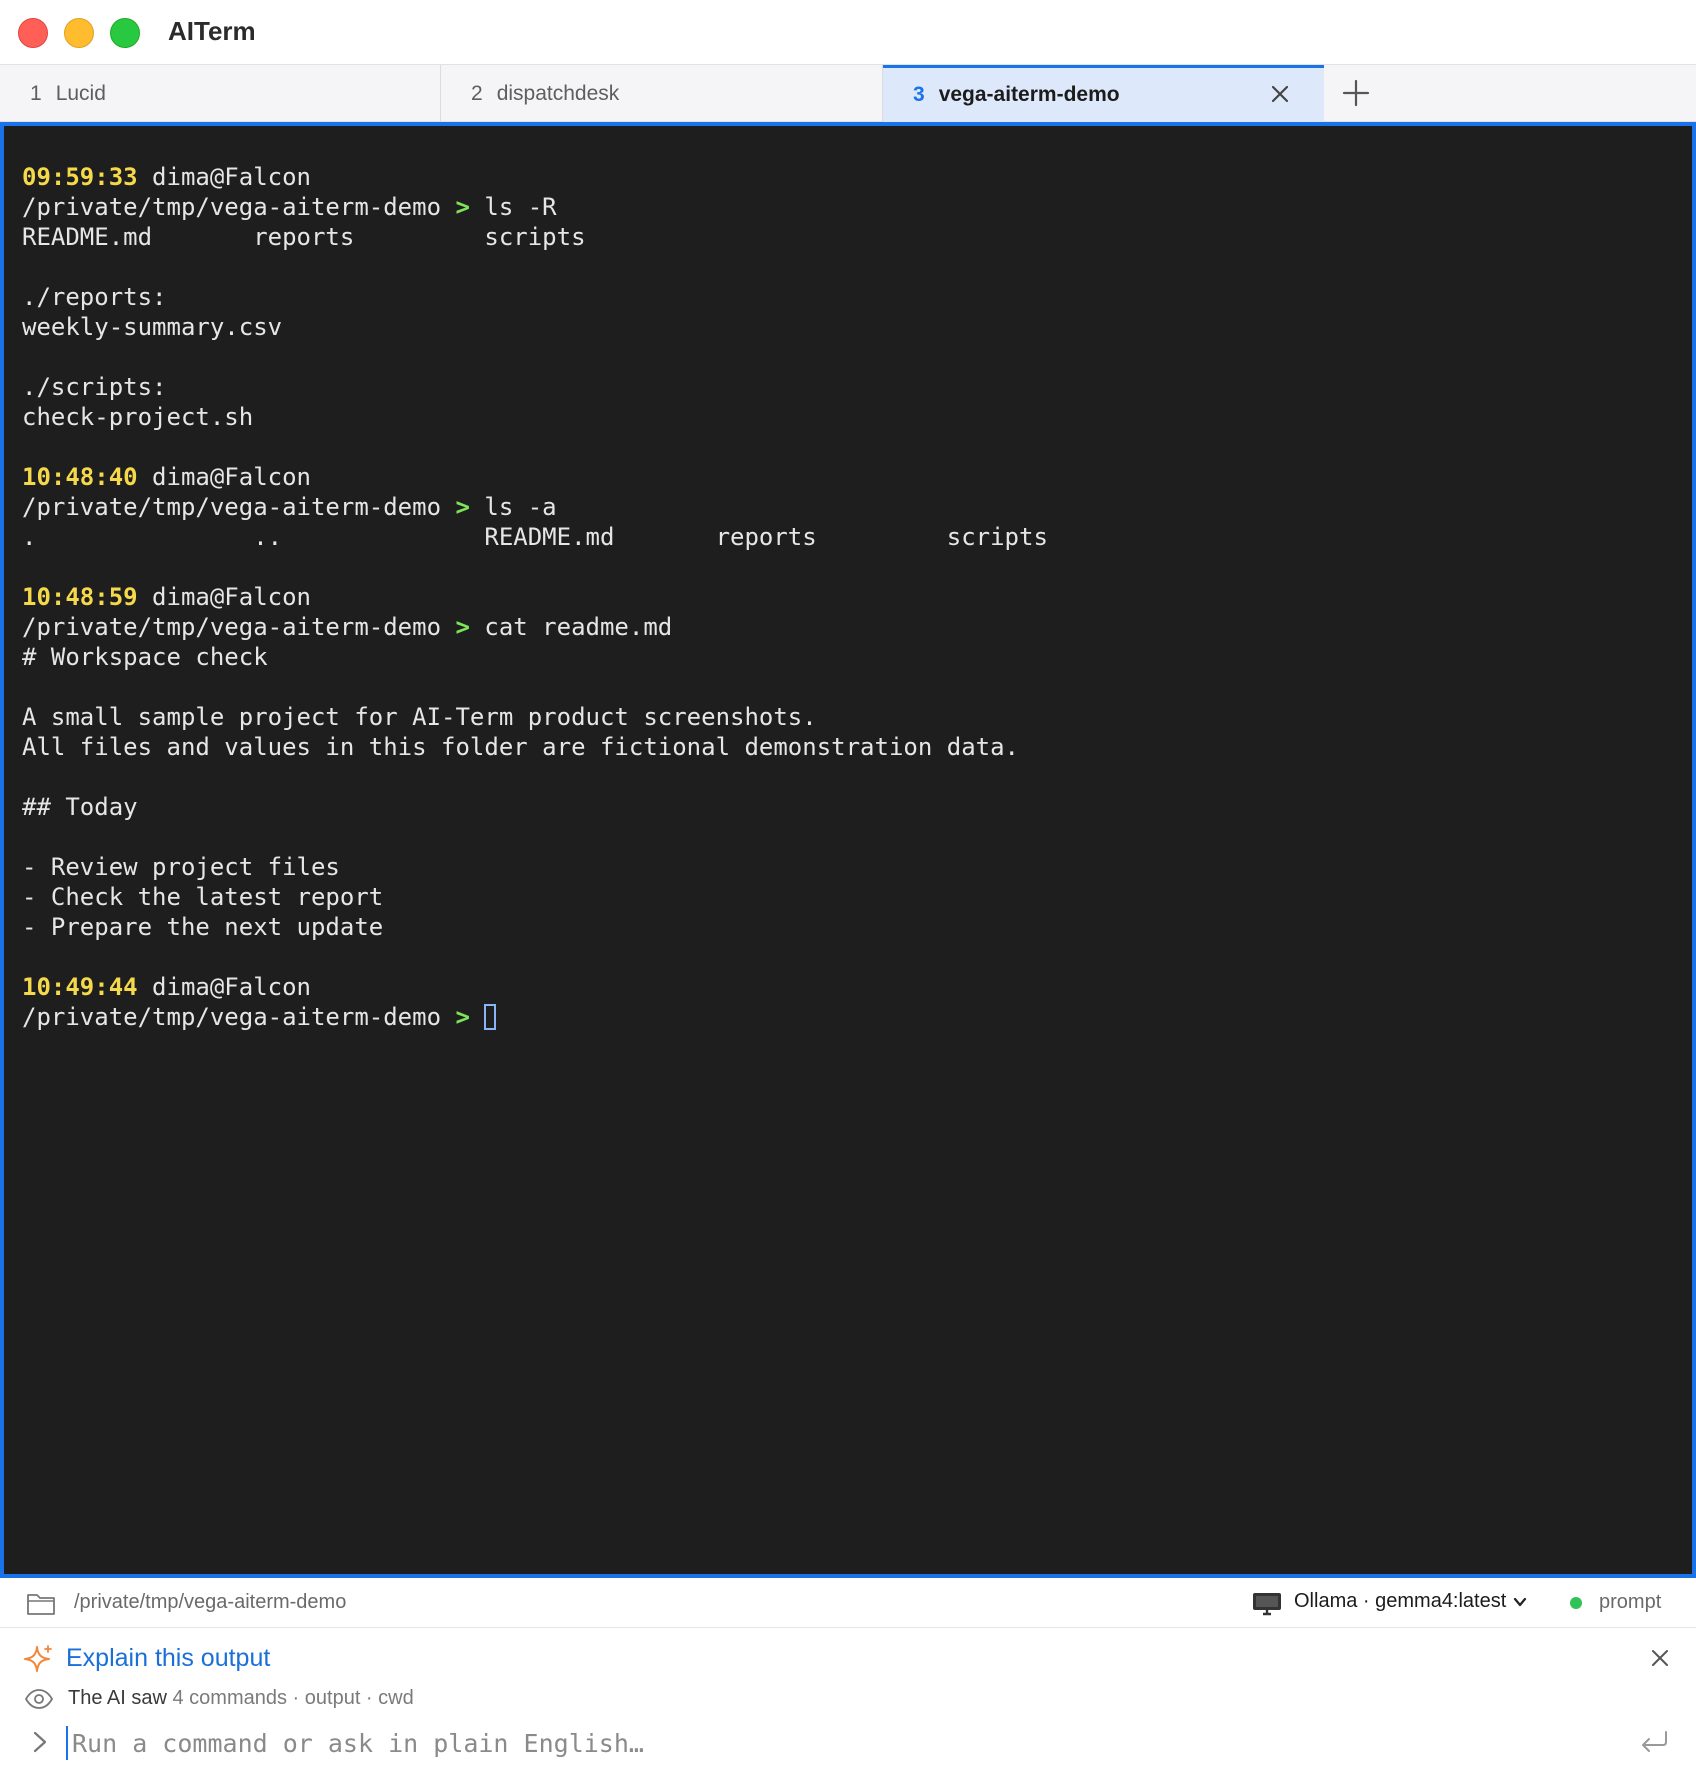 Image resolution: width=1696 pixels, height=1776 pixels. What do you see at coordinates (36, 93) in the screenshot?
I see `tab-number: 1` at bounding box center [36, 93].